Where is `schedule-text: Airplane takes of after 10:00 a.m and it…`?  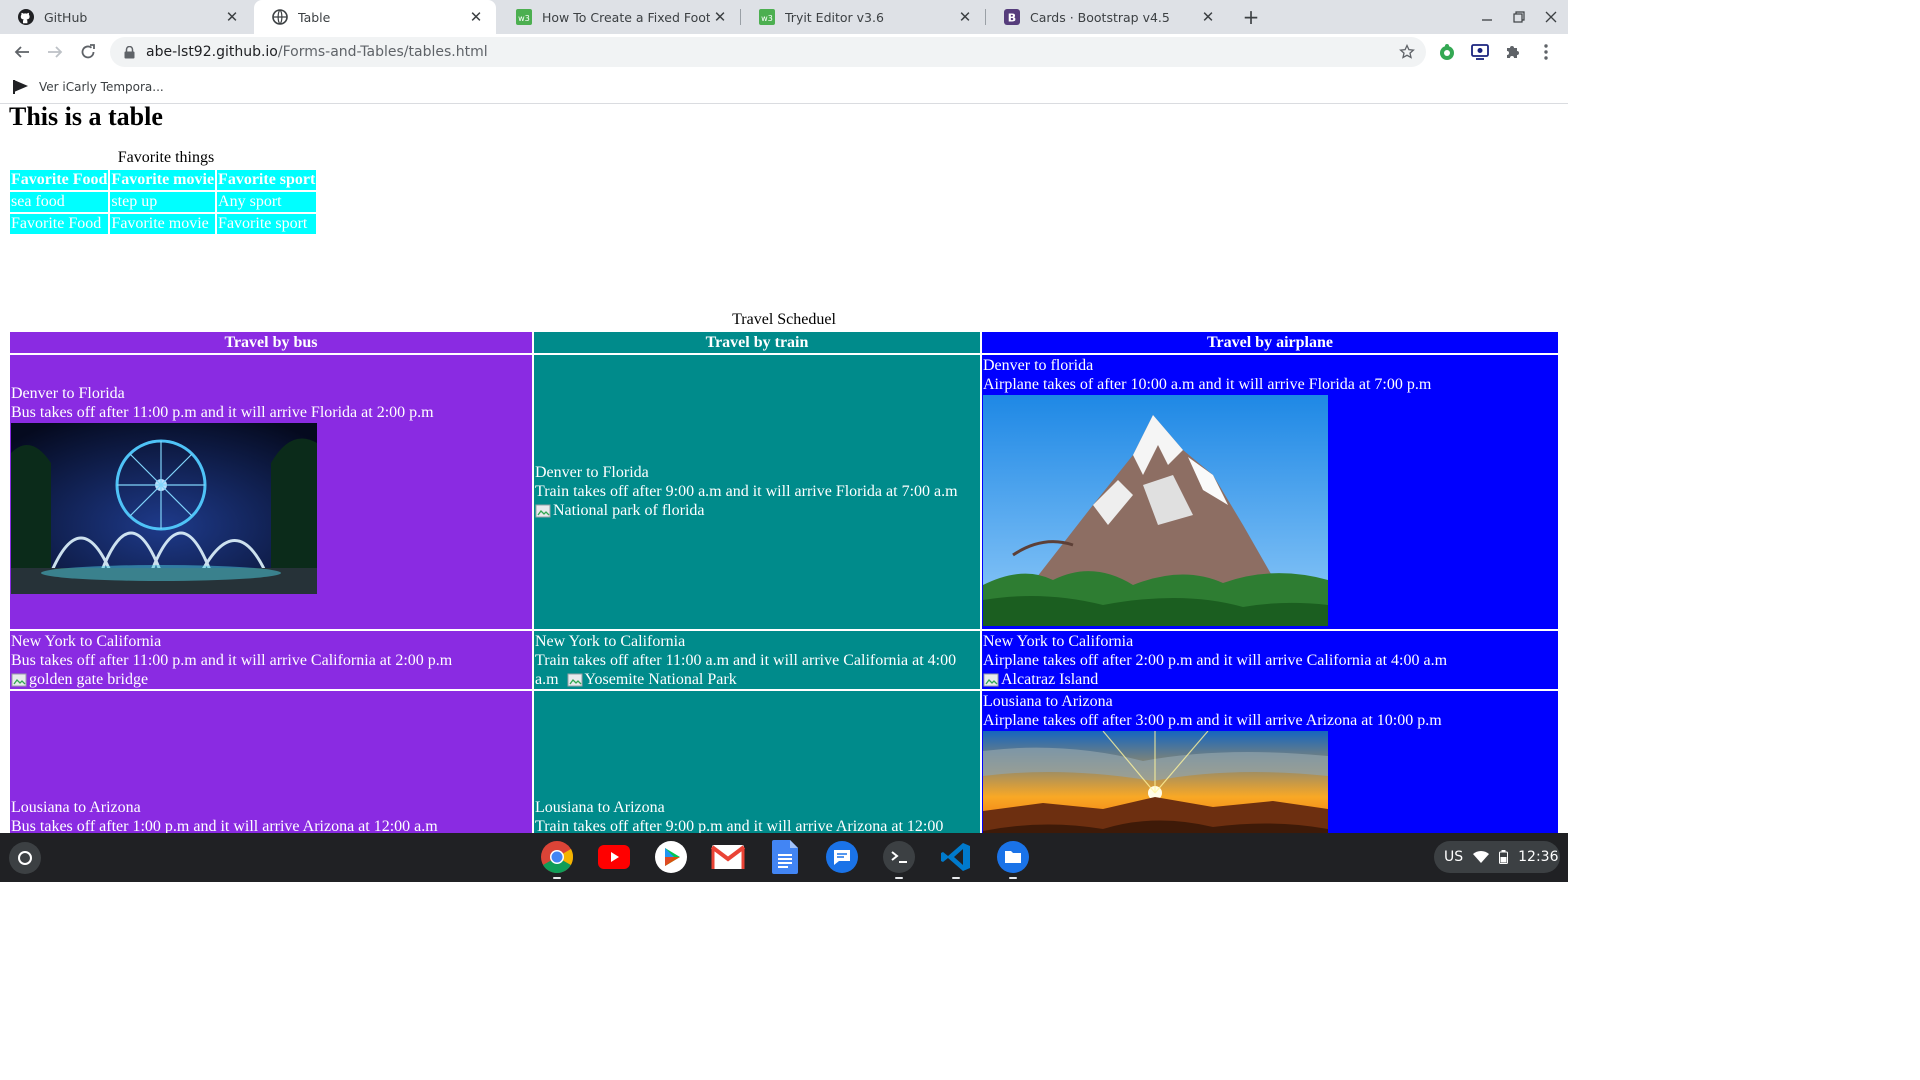 schedule-text: Airplane takes of after 10:00 a.m and it… is located at coordinates (1207, 384).